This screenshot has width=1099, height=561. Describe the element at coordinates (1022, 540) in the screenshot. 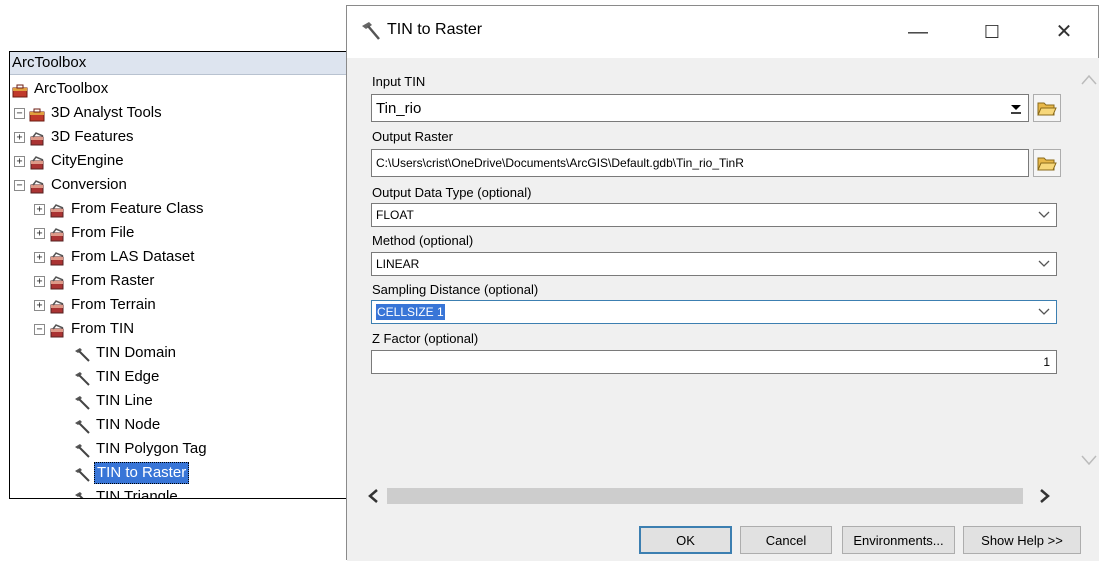

I see `show-help-button: Show Help >>` at that location.